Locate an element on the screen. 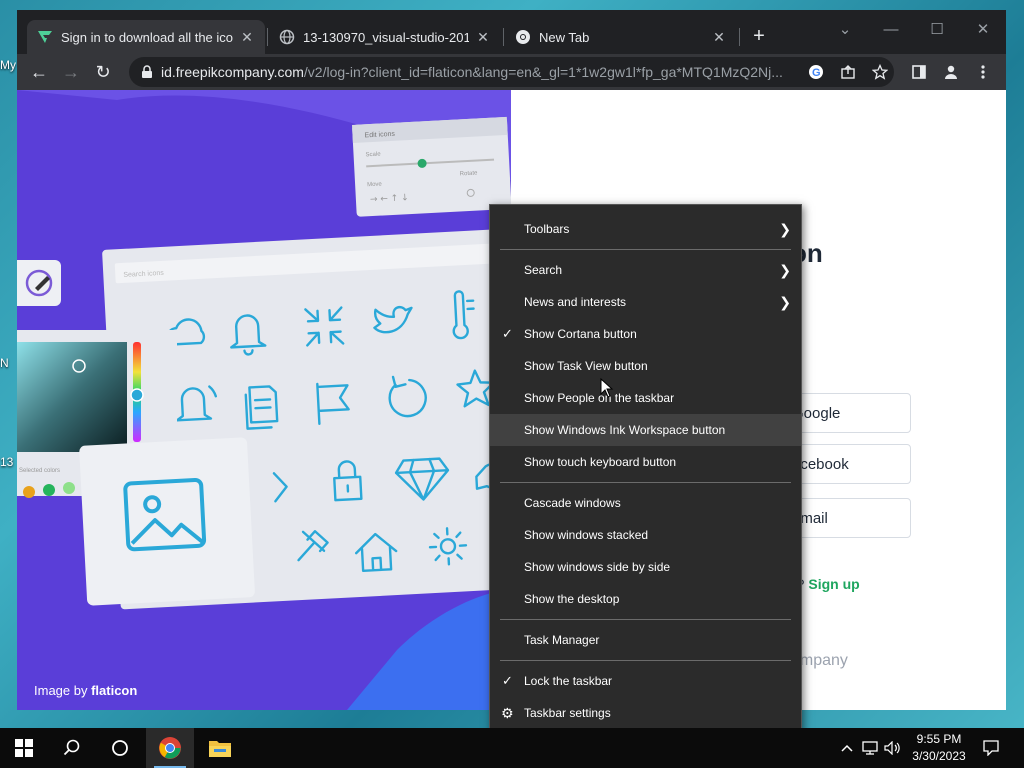  menu-item-show-windows-stacked: Show windows stacked is located at coordinates (645, 535).